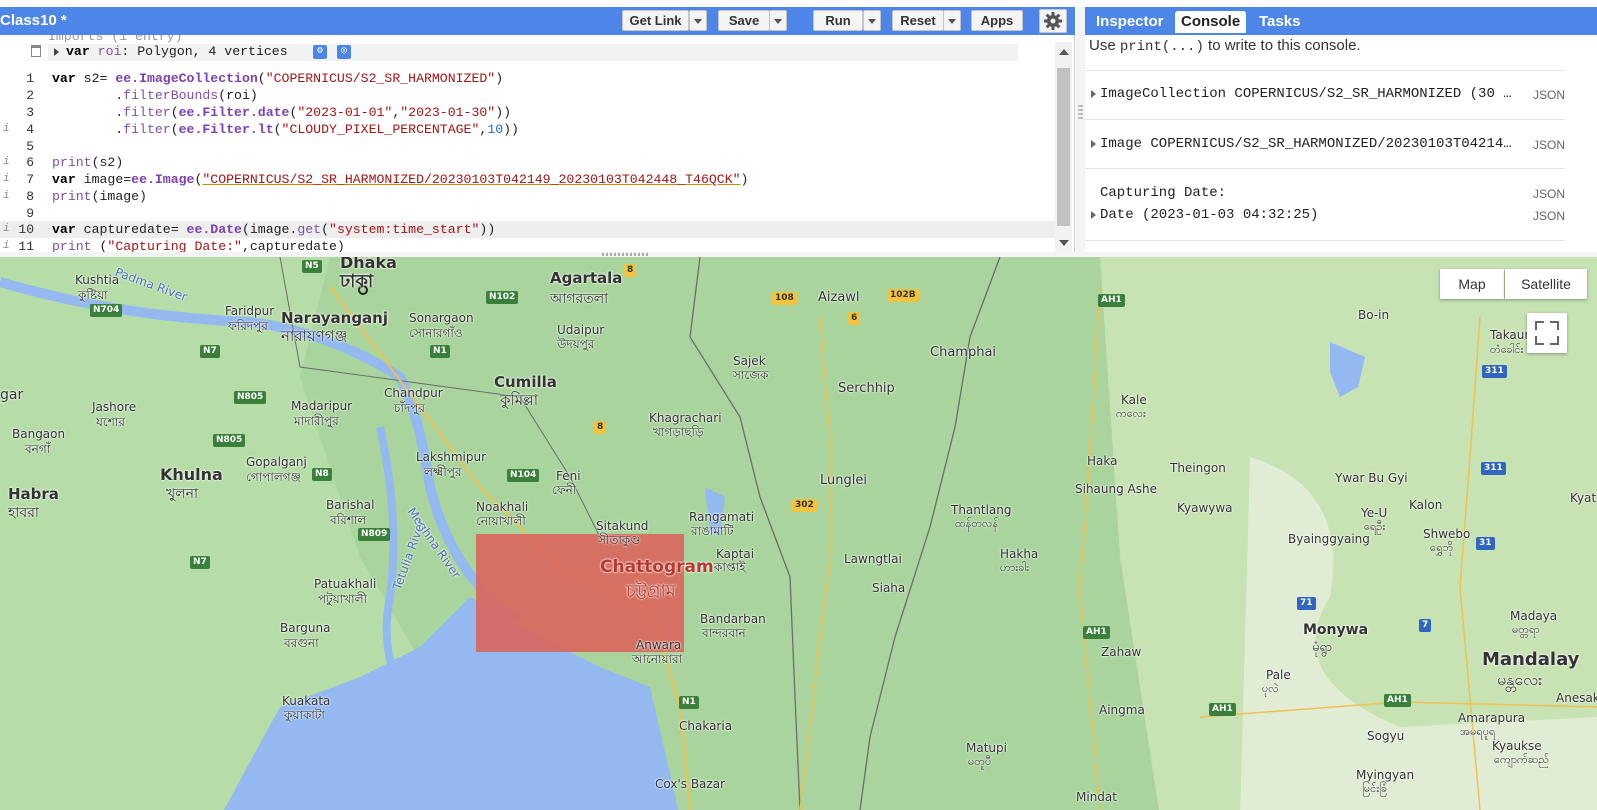 The image size is (1597, 810). I want to click on code-line-8: print(image), so click(99, 196).